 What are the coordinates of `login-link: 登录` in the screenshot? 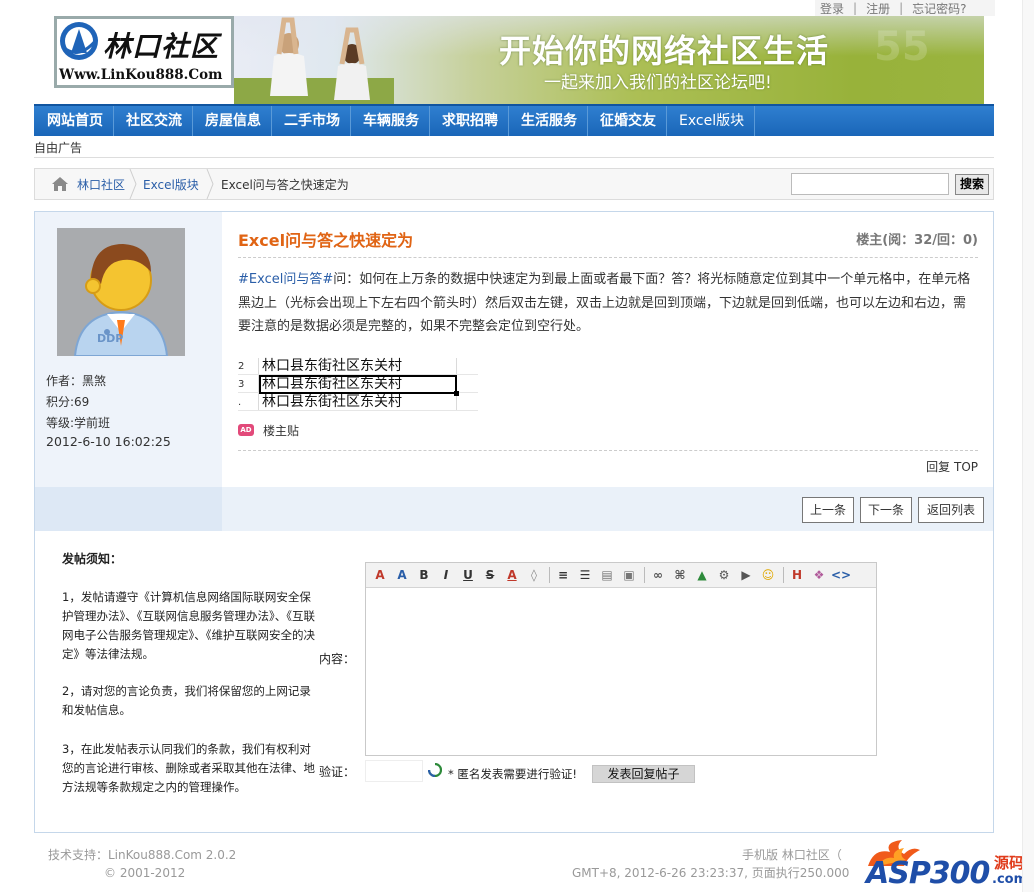 It's located at (832, 8).